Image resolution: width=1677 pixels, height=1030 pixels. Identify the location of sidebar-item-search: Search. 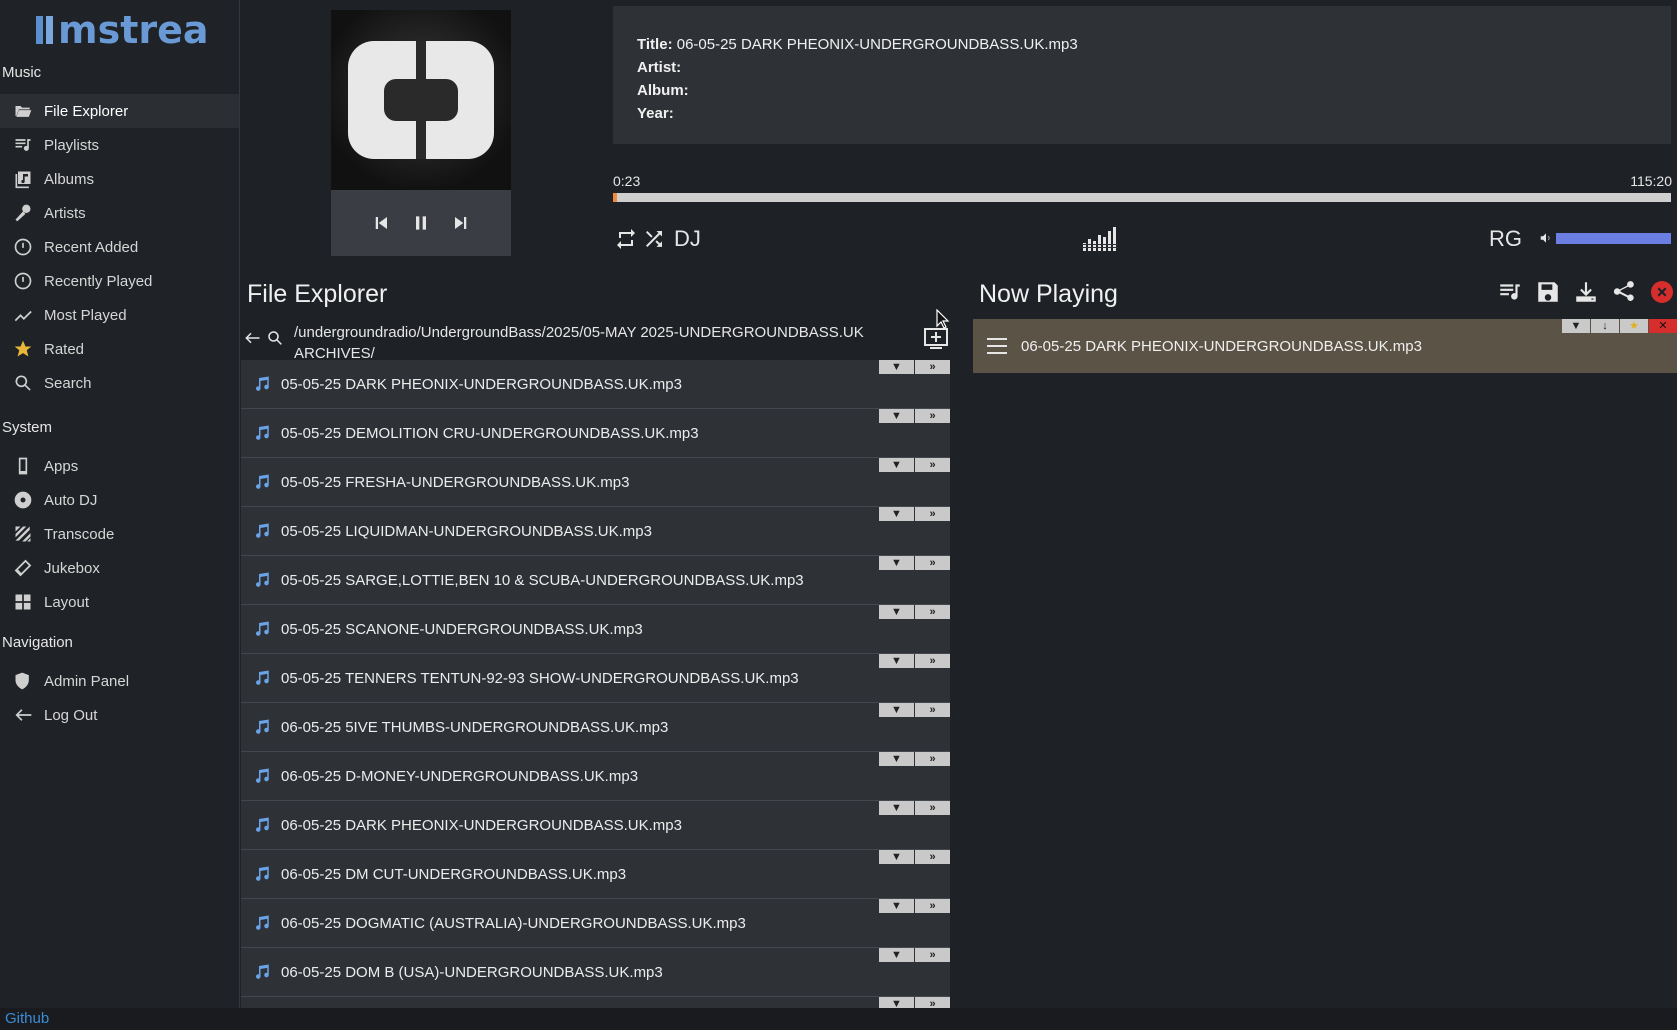
(119, 383).